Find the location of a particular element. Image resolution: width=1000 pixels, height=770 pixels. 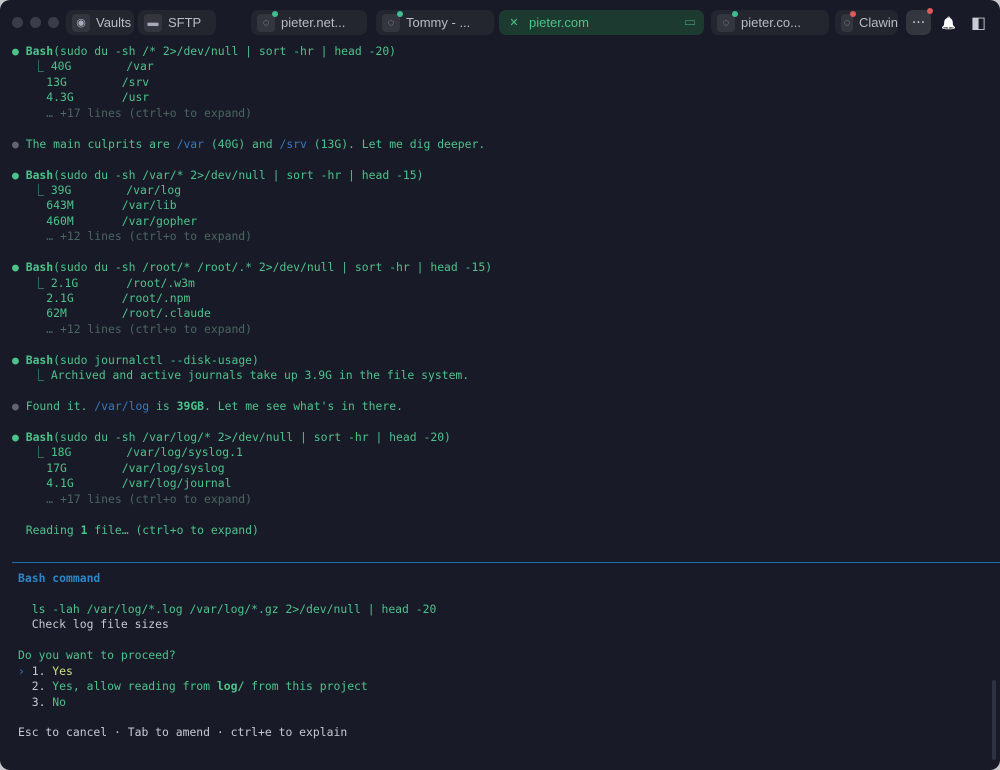

terminal-text: ⎿ 40G /var is located at coordinates (83, 66).